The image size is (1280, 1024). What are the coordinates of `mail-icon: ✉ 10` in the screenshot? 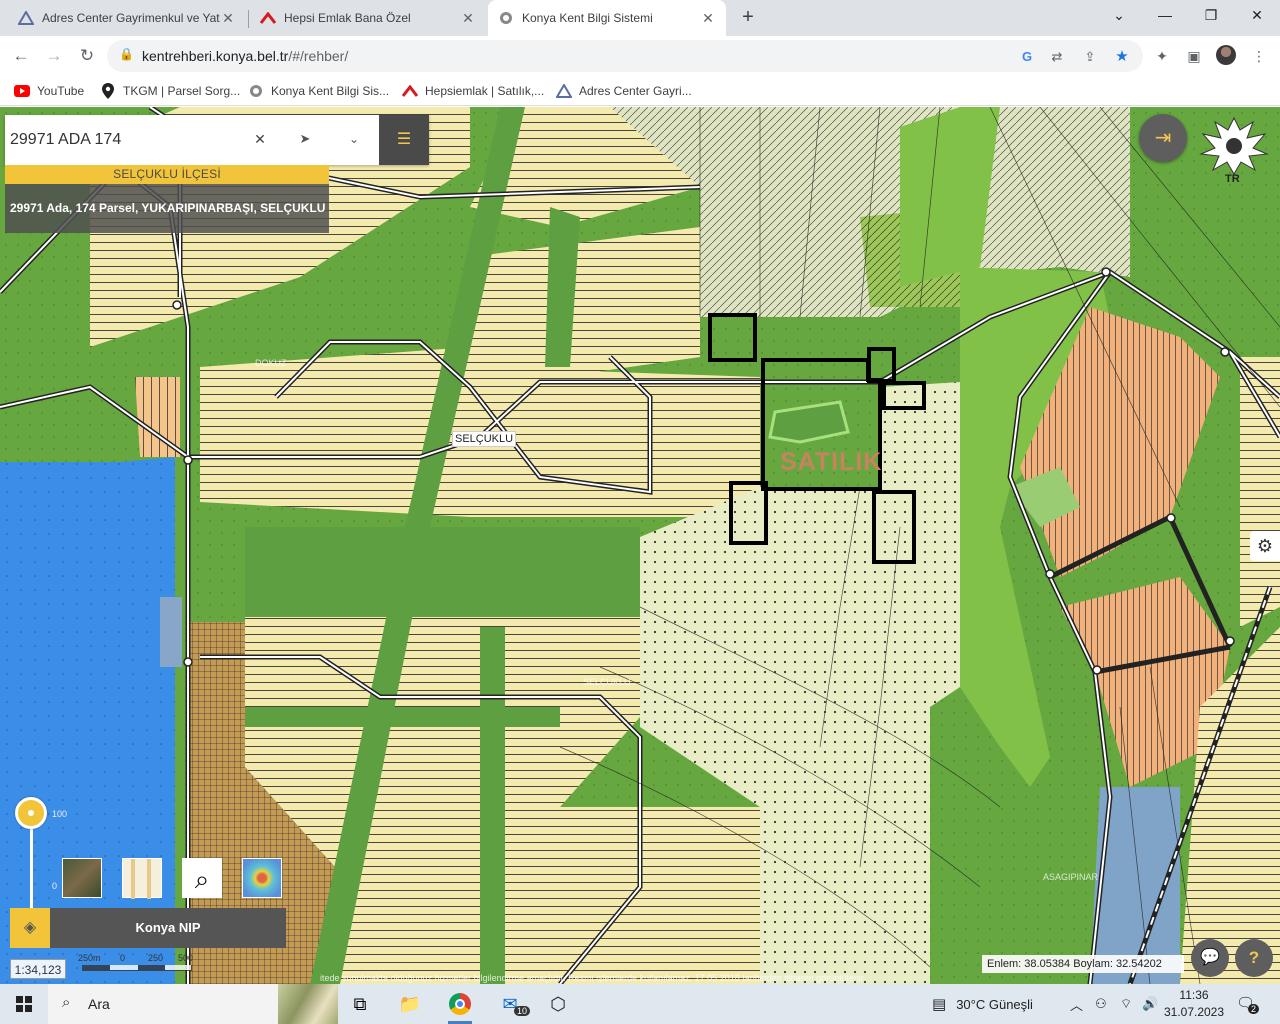 It's located at (510, 1004).